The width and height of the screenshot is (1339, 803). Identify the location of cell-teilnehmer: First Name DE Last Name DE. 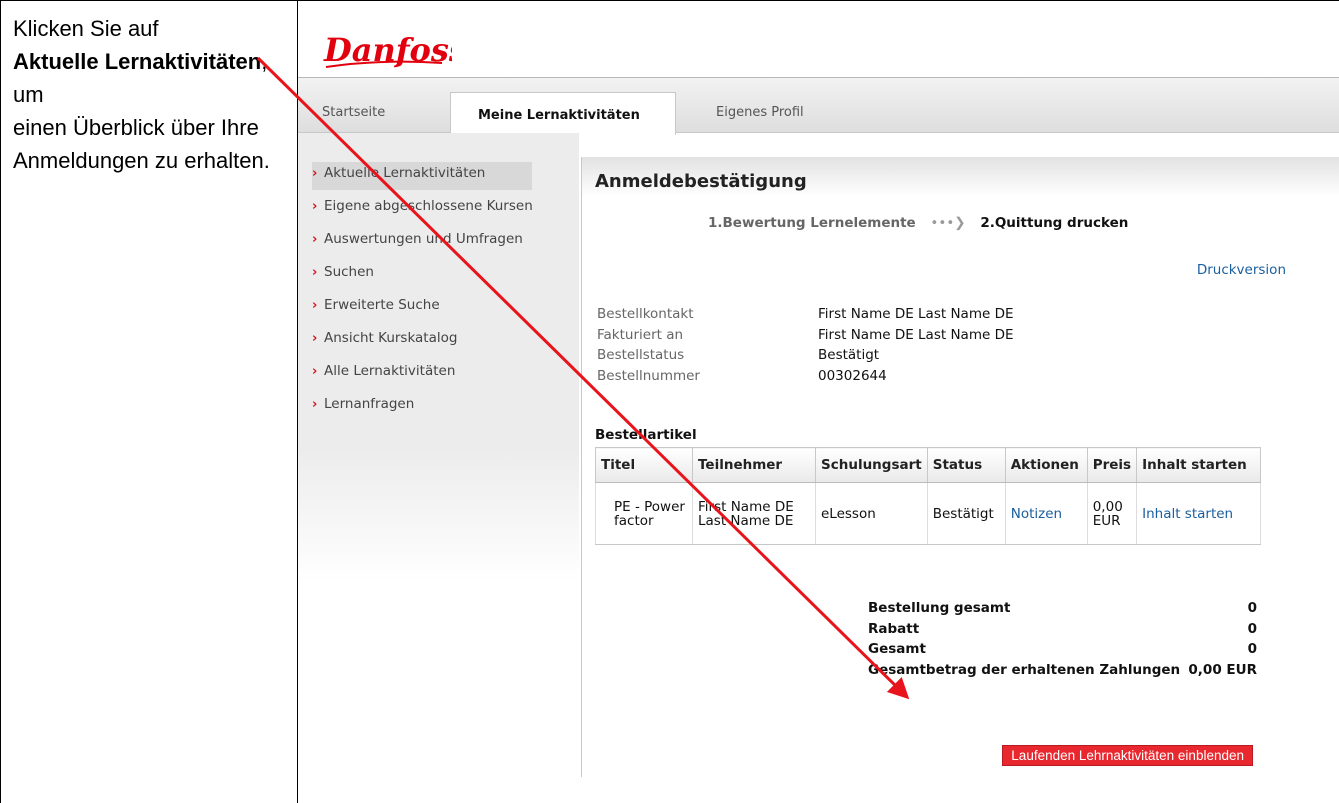
(754, 513).